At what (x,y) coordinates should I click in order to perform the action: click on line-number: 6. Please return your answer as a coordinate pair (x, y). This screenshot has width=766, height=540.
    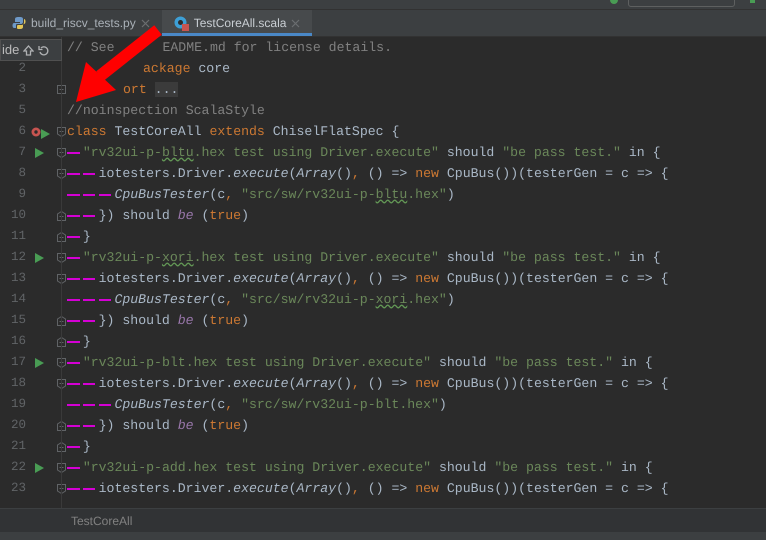
    Looking at the image, I should click on (21, 131).